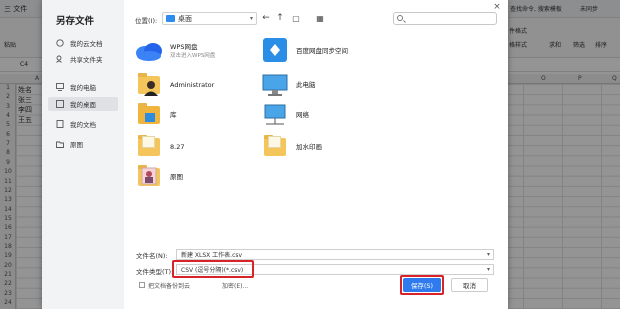 This screenshot has height=309, width=620. What do you see at coordinates (184, 46) in the screenshot?
I see `file-name: WPS网盘` at bounding box center [184, 46].